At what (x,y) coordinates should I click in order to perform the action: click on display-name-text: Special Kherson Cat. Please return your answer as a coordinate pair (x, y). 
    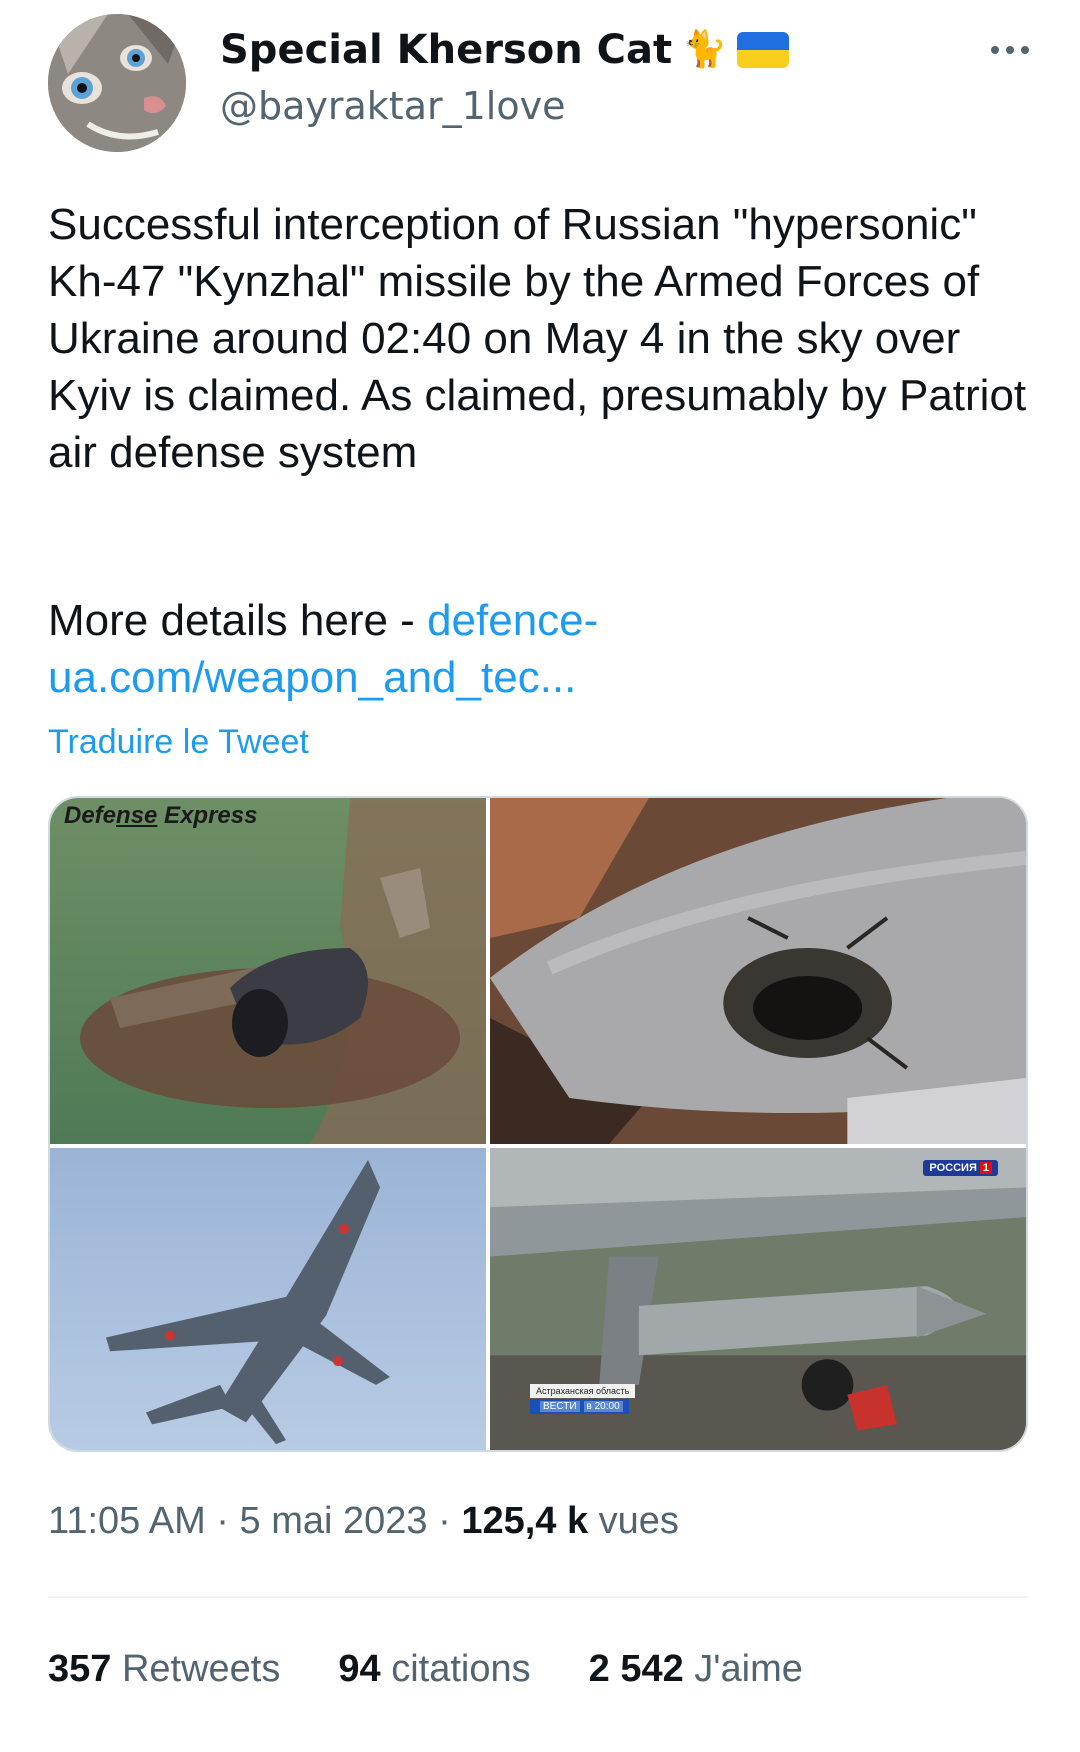
    Looking at the image, I should click on (446, 50).